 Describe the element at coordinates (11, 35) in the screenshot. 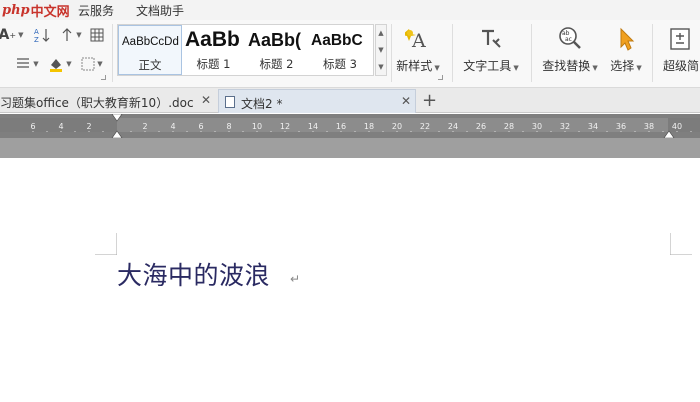

I see `font-size-icon: A + ▼` at that location.